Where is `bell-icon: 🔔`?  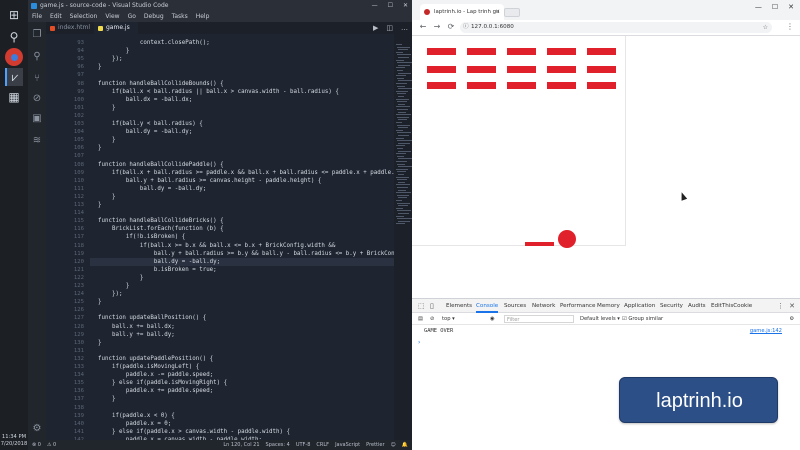 bell-icon: 🔔 is located at coordinates (405, 445).